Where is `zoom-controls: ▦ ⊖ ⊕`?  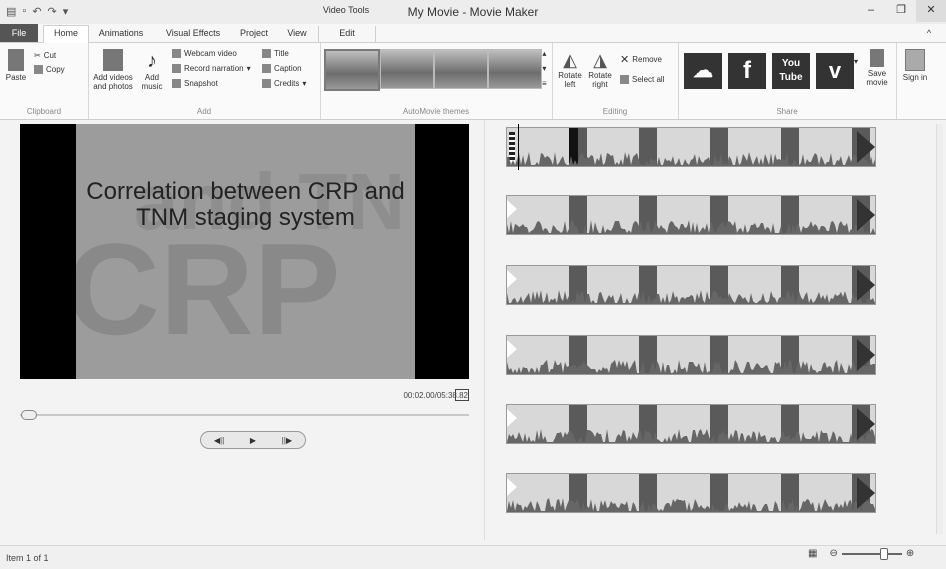
zoom-controls: ▦ ⊖ ⊕ is located at coordinates (861, 553).